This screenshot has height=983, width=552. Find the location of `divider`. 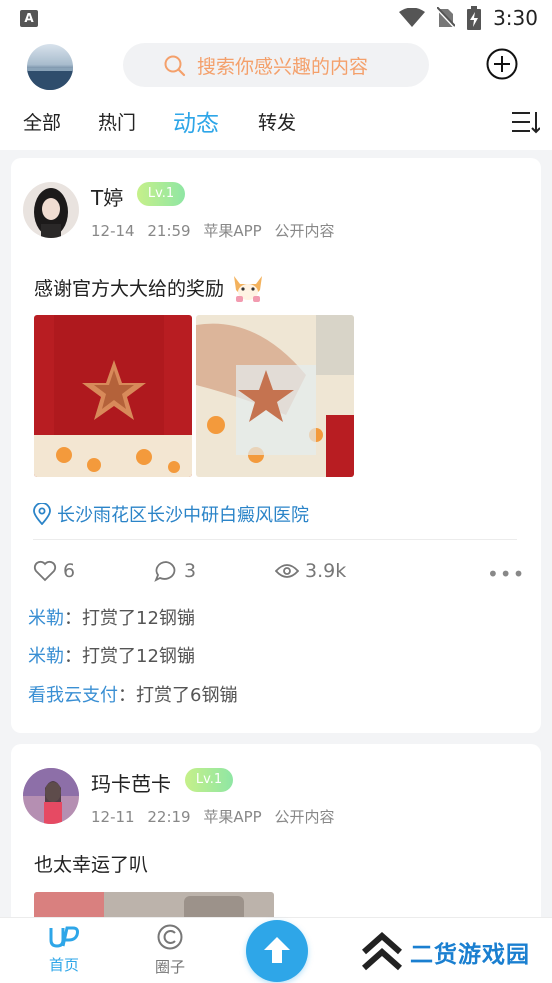

divider is located at coordinates (275, 539).